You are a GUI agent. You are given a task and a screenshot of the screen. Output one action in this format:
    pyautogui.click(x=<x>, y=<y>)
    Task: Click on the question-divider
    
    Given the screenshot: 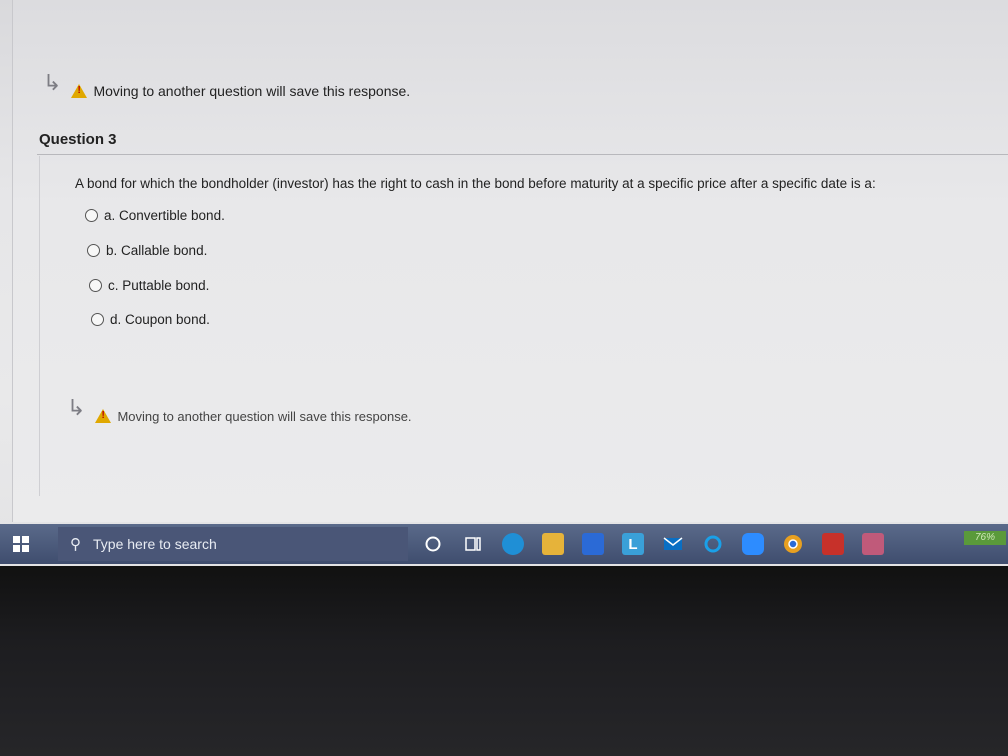 What is the action you would take?
    pyautogui.click(x=522, y=154)
    